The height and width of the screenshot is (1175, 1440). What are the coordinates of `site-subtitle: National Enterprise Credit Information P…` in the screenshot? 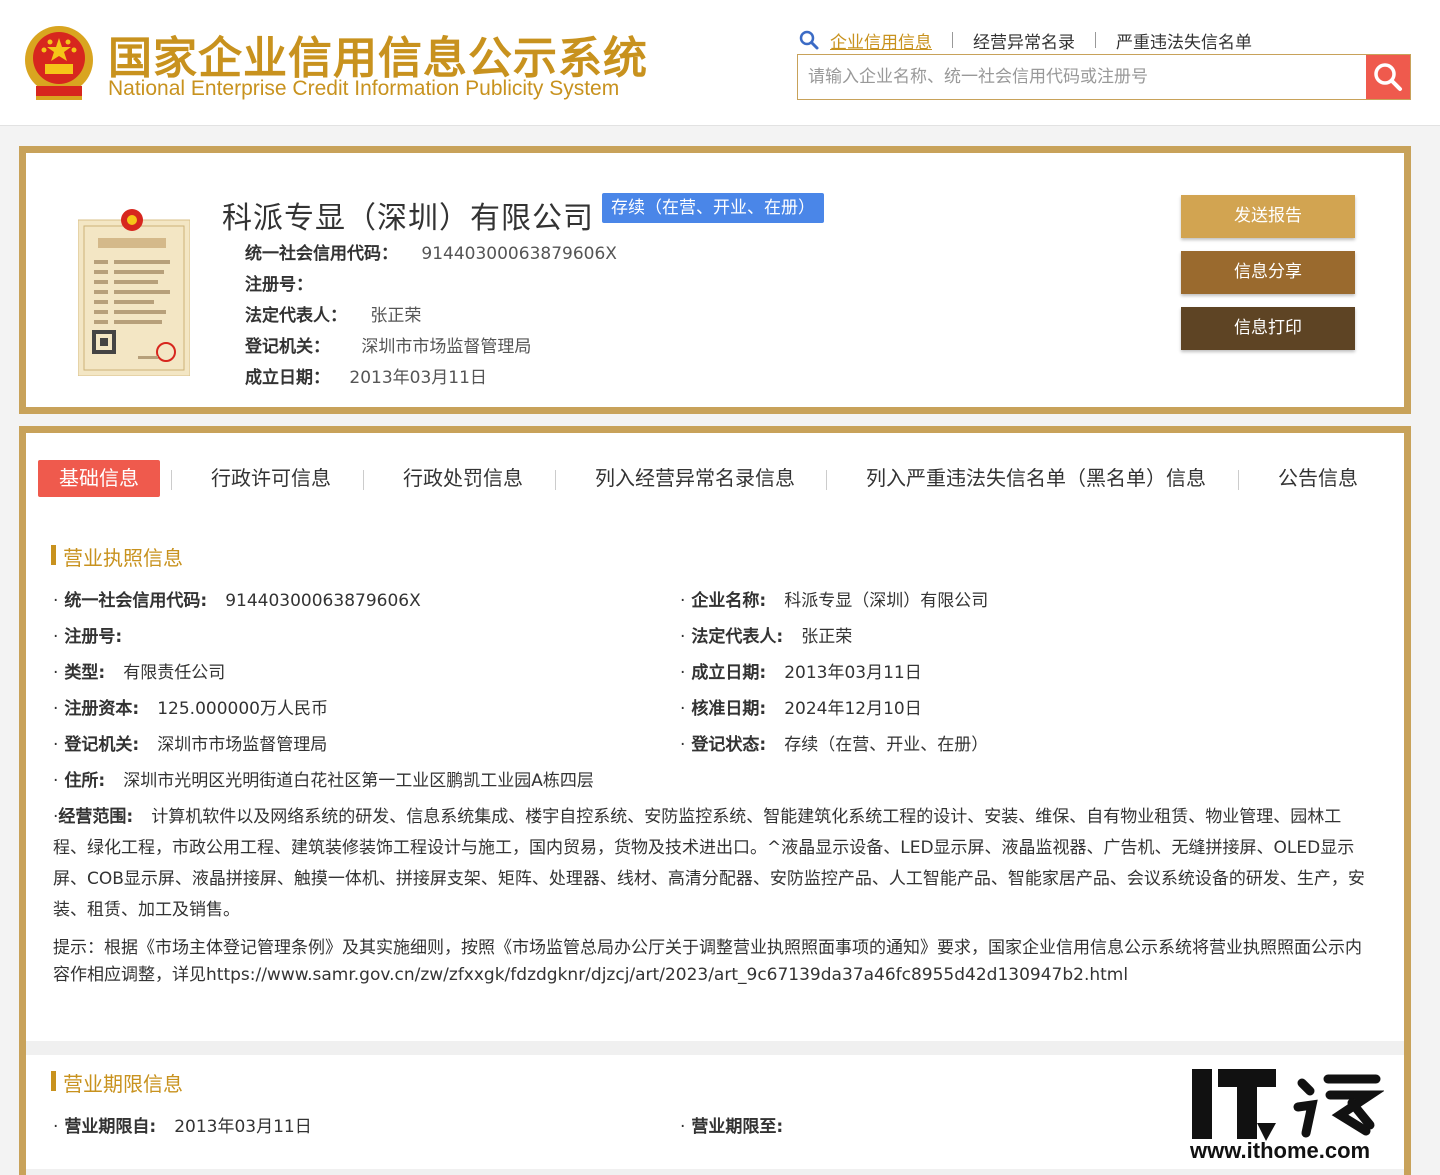 It's located at (364, 88).